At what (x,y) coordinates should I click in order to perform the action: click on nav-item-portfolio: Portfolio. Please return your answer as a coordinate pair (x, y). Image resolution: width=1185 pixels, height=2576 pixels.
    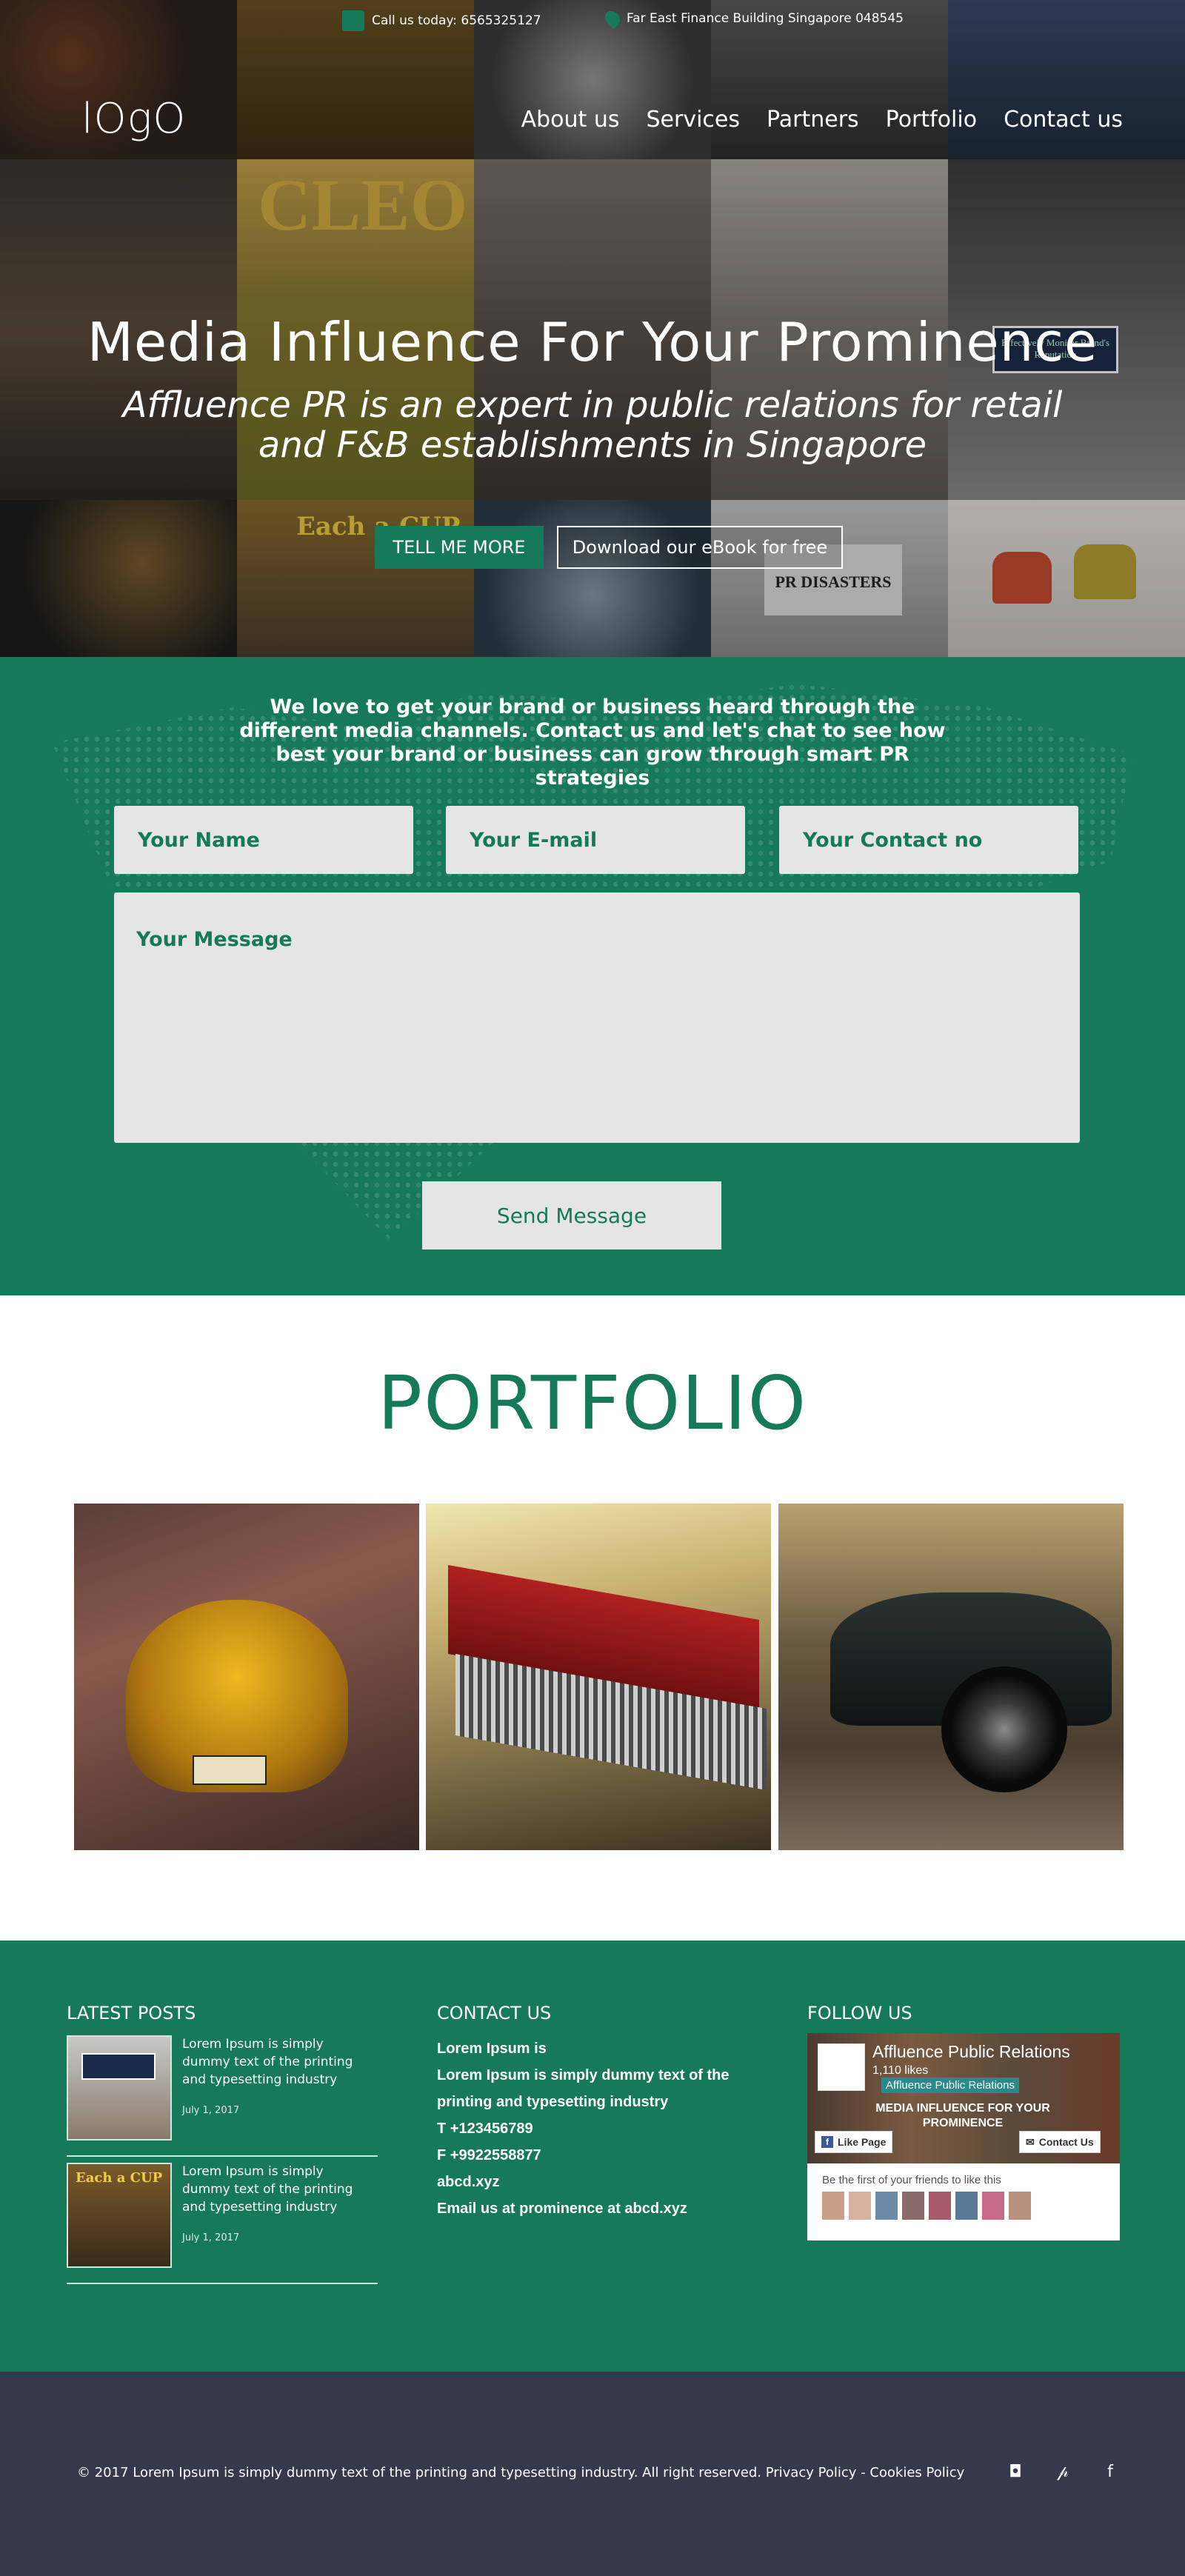
    Looking at the image, I should click on (931, 120).